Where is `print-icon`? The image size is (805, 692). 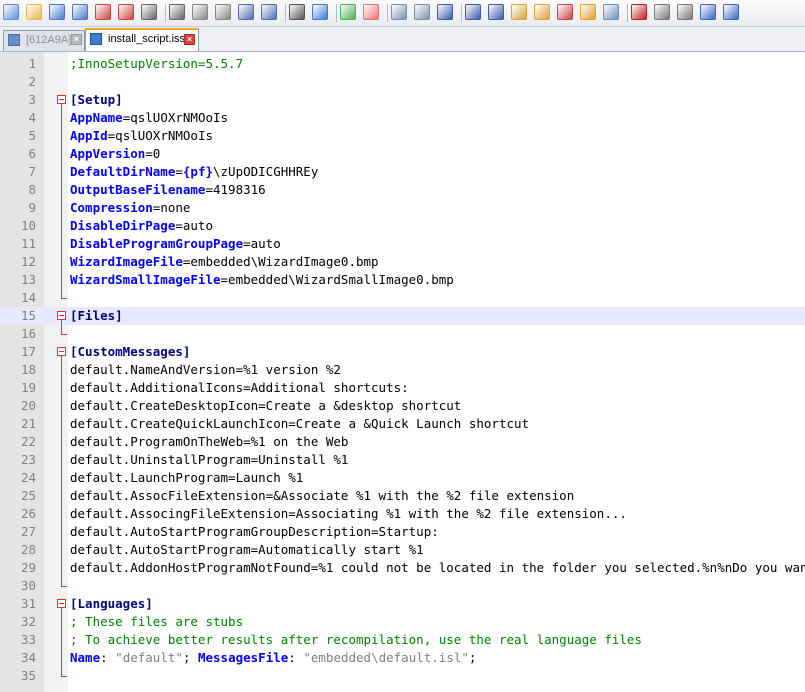 print-icon is located at coordinates (149, 12).